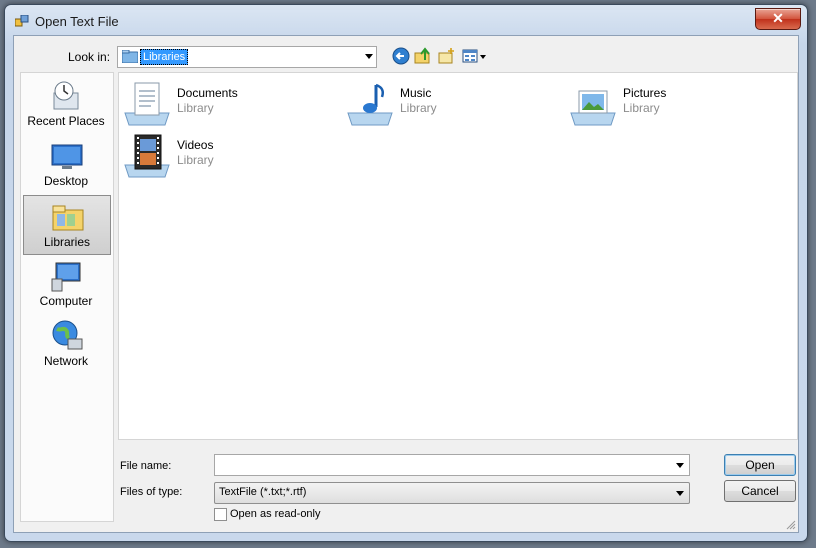 This screenshot has width=816, height=548. What do you see at coordinates (760, 491) in the screenshot?
I see `cancel-button: Cancel` at bounding box center [760, 491].